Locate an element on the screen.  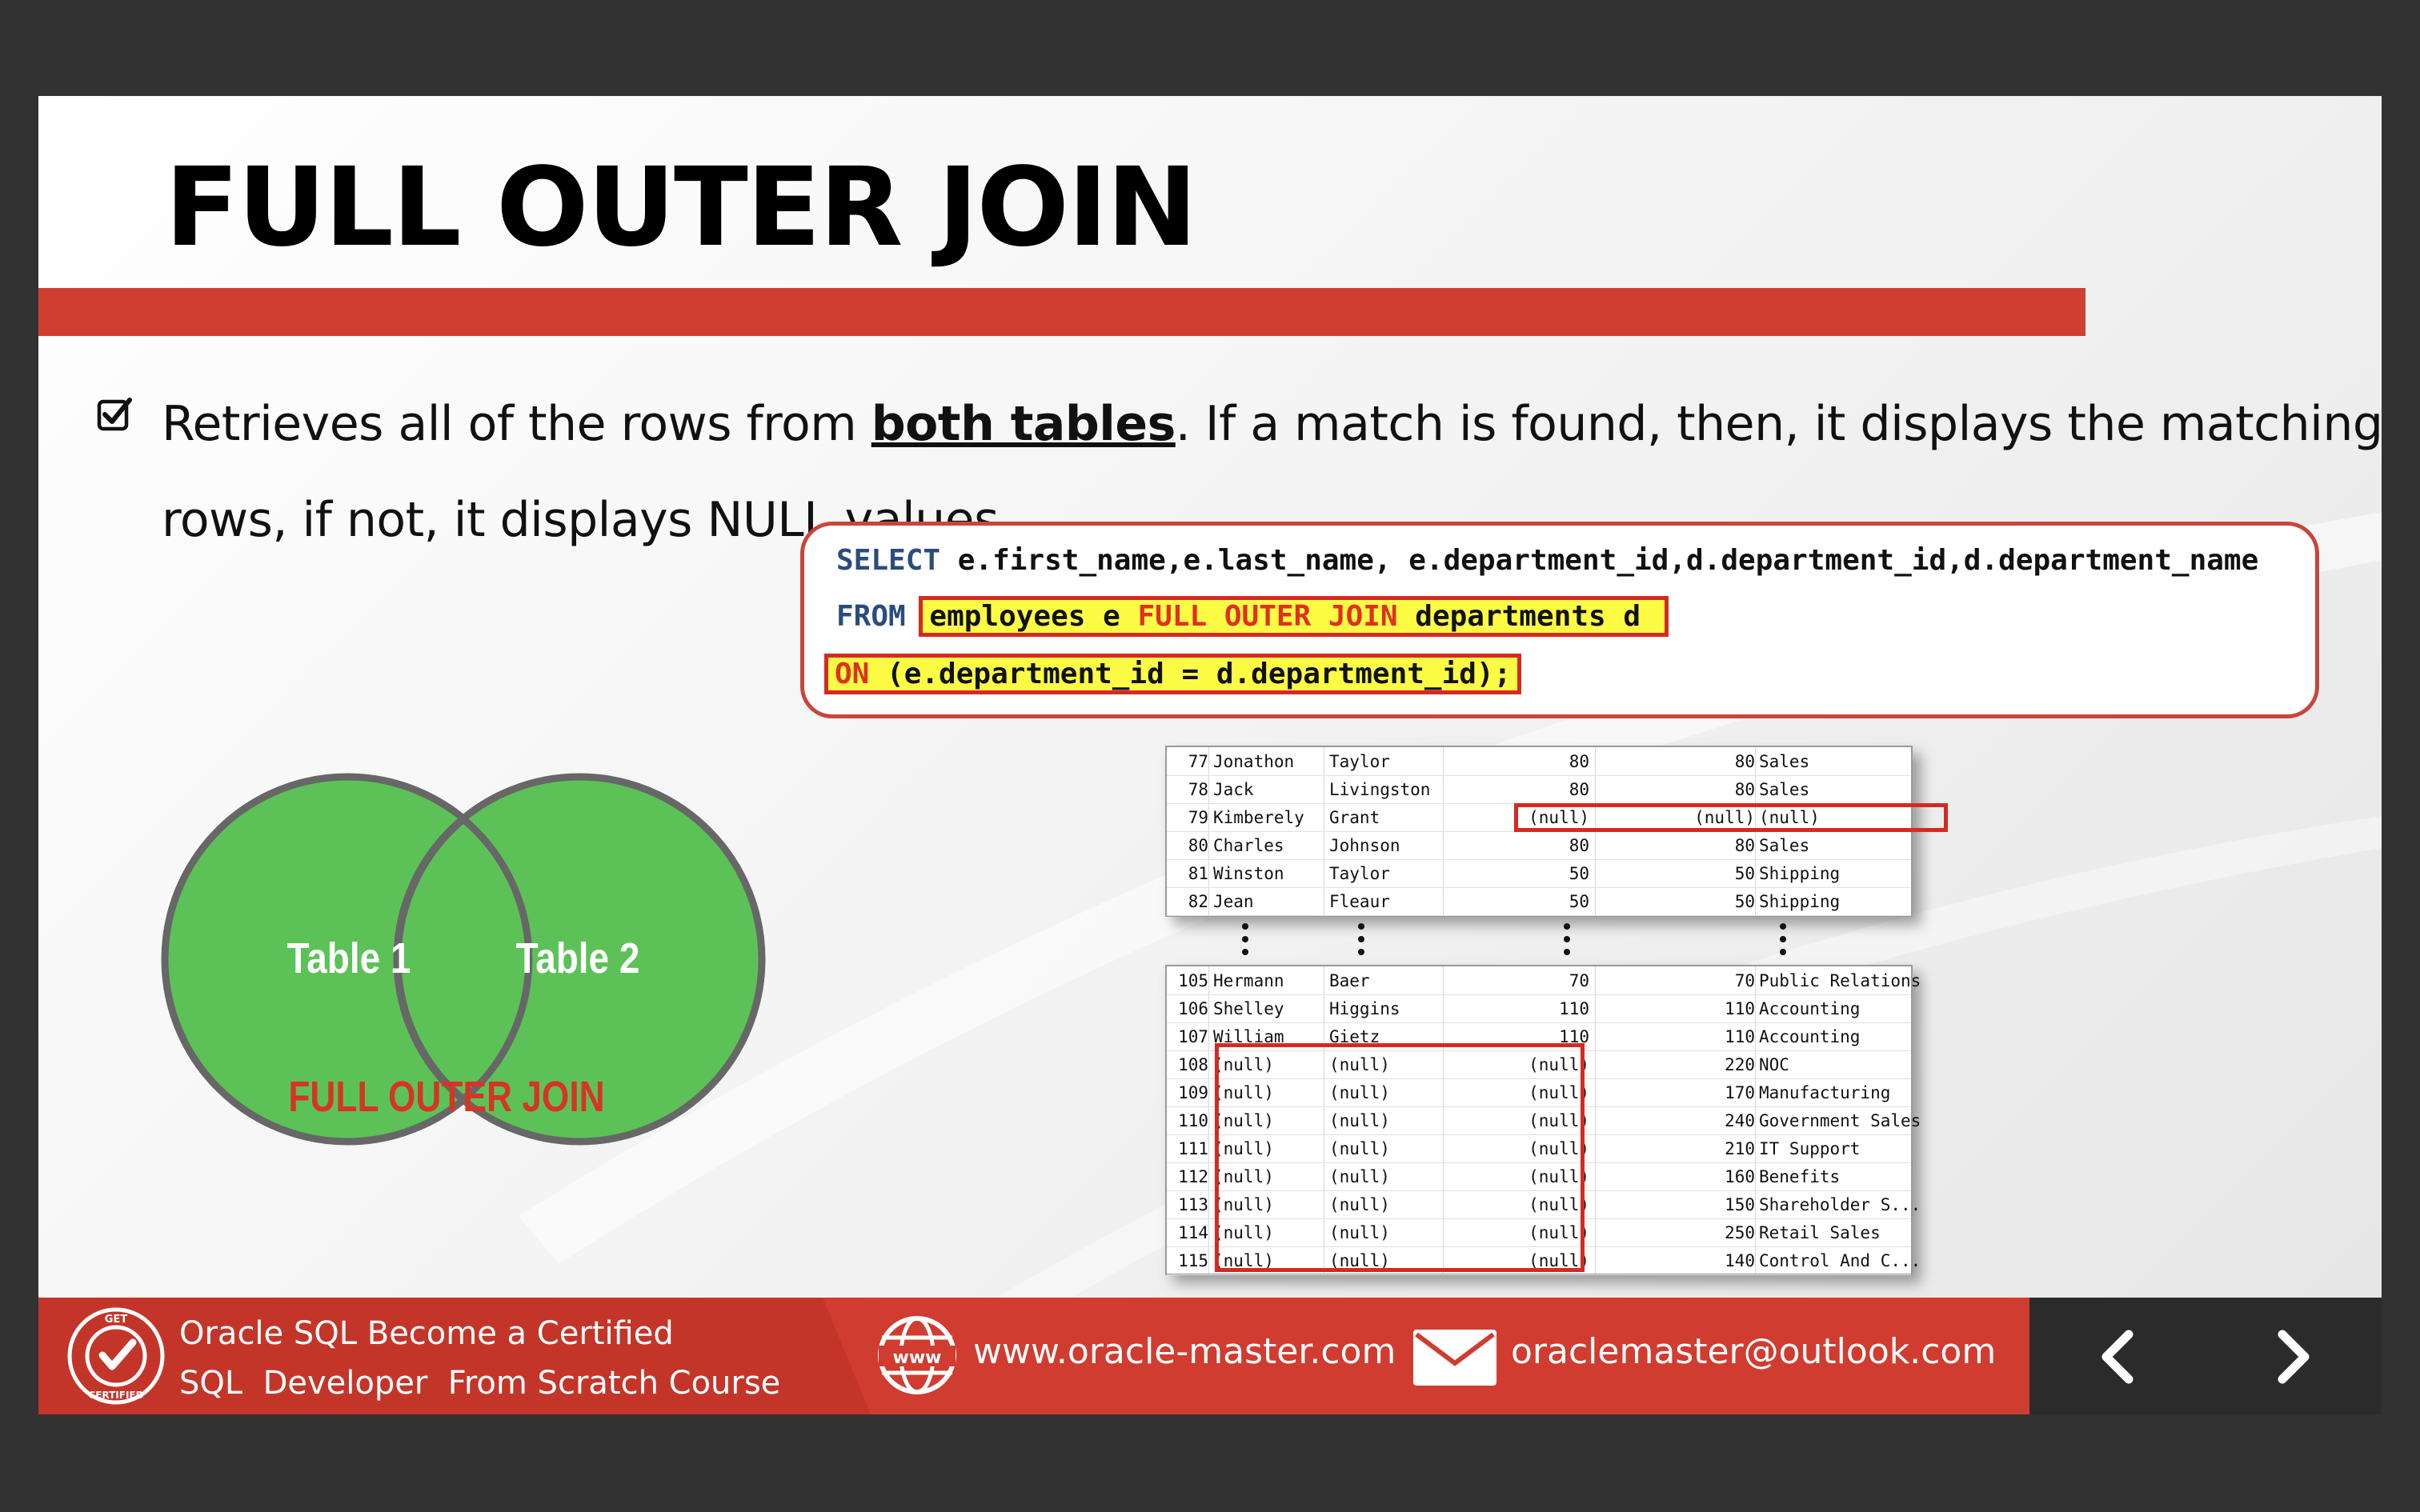
globe-icon: www is located at coordinates (917, 1355).